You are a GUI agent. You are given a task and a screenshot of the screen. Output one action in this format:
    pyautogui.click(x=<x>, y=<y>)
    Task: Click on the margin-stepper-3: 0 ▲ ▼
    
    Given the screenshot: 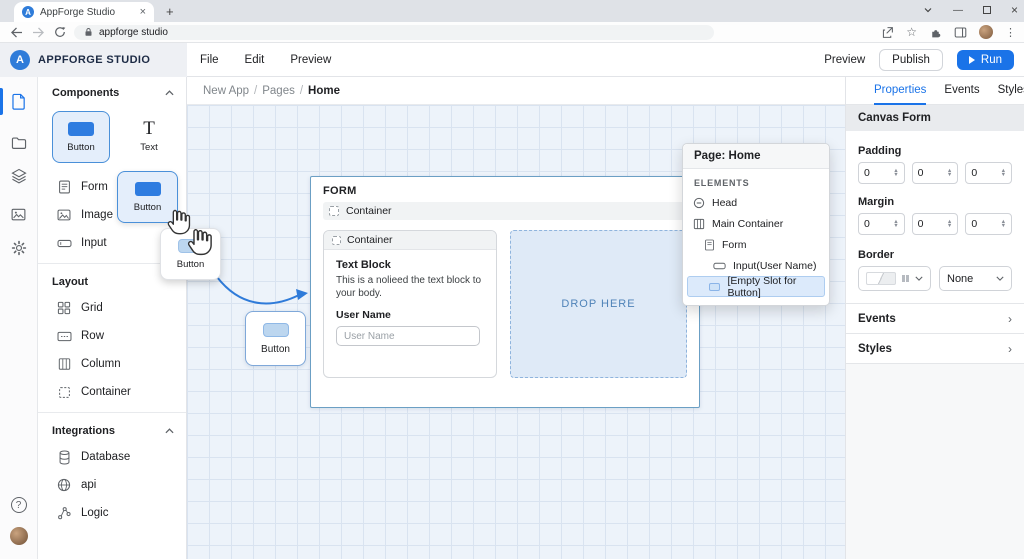 What is the action you would take?
    pyautogui.click(x=989, y=224)
    